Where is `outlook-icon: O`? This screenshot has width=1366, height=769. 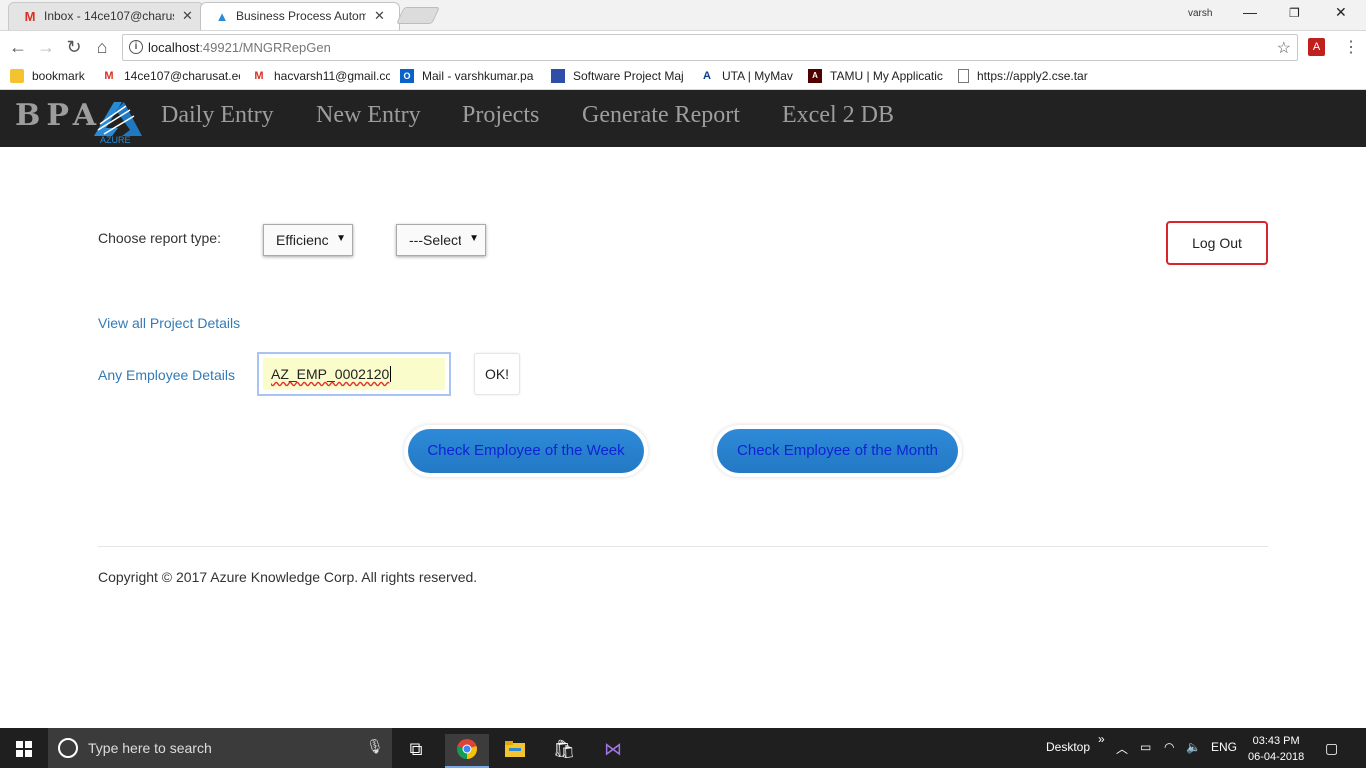
outlook-icon: O is located at coordinates (407, 76).